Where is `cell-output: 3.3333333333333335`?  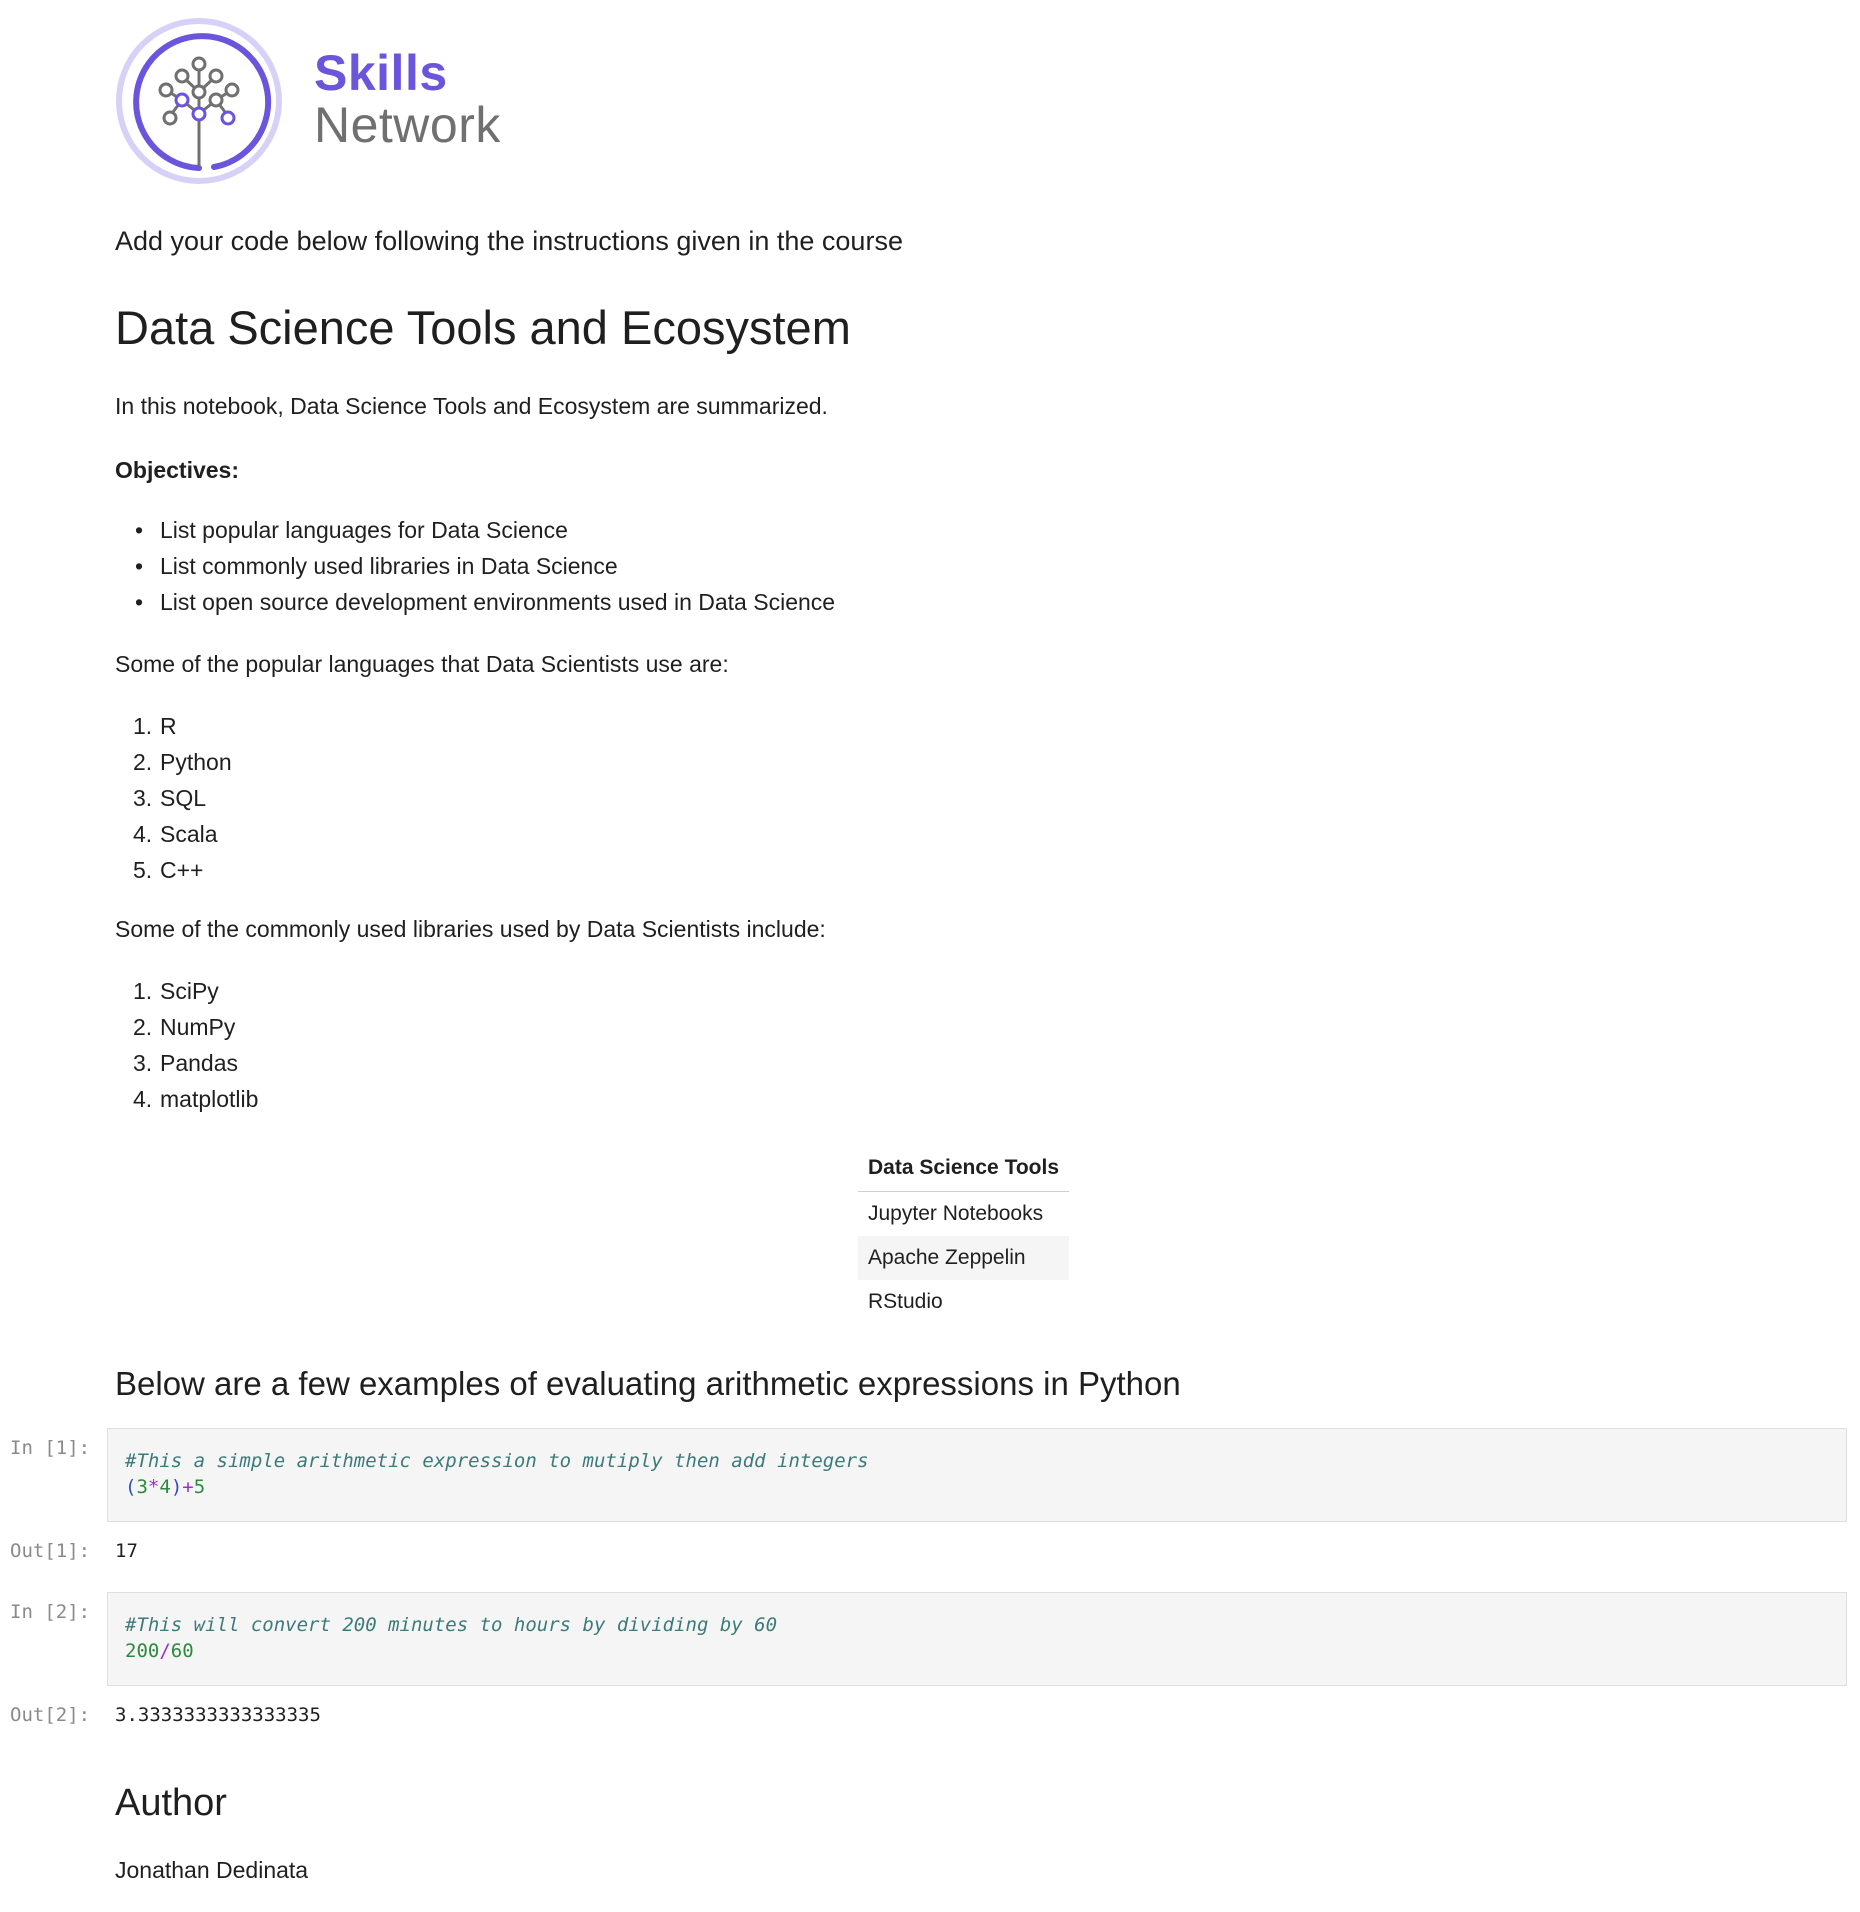
cell-output: 3.3333333333333335 is located at coordinates (218, 1715).